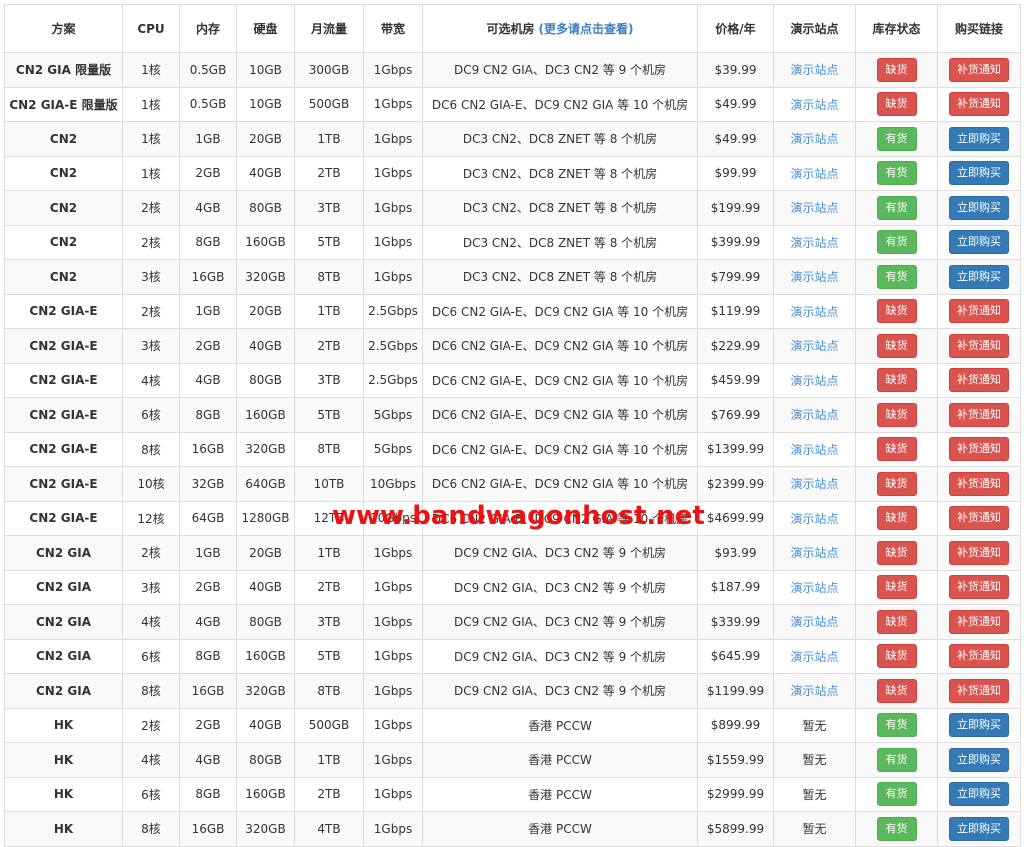 The image size is (1024, 847). I want to click on traffic-cell: 500GB, so click(329, 104).